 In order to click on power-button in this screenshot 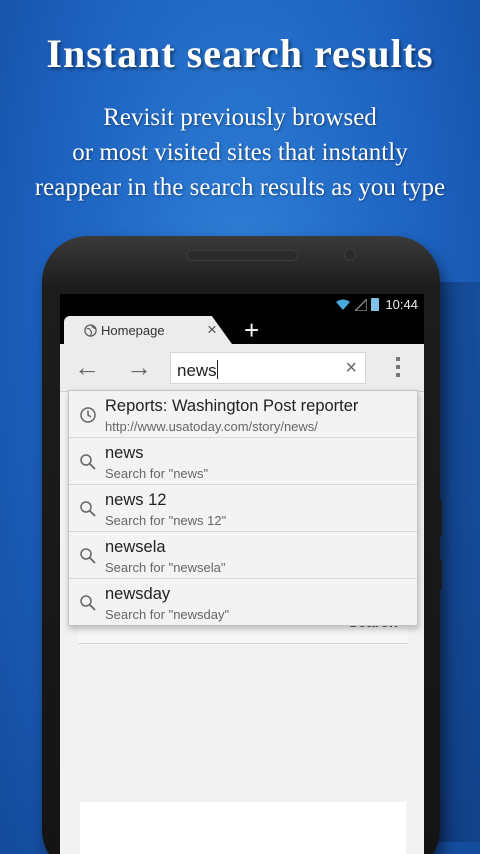, I will do `click(440, 575)`.